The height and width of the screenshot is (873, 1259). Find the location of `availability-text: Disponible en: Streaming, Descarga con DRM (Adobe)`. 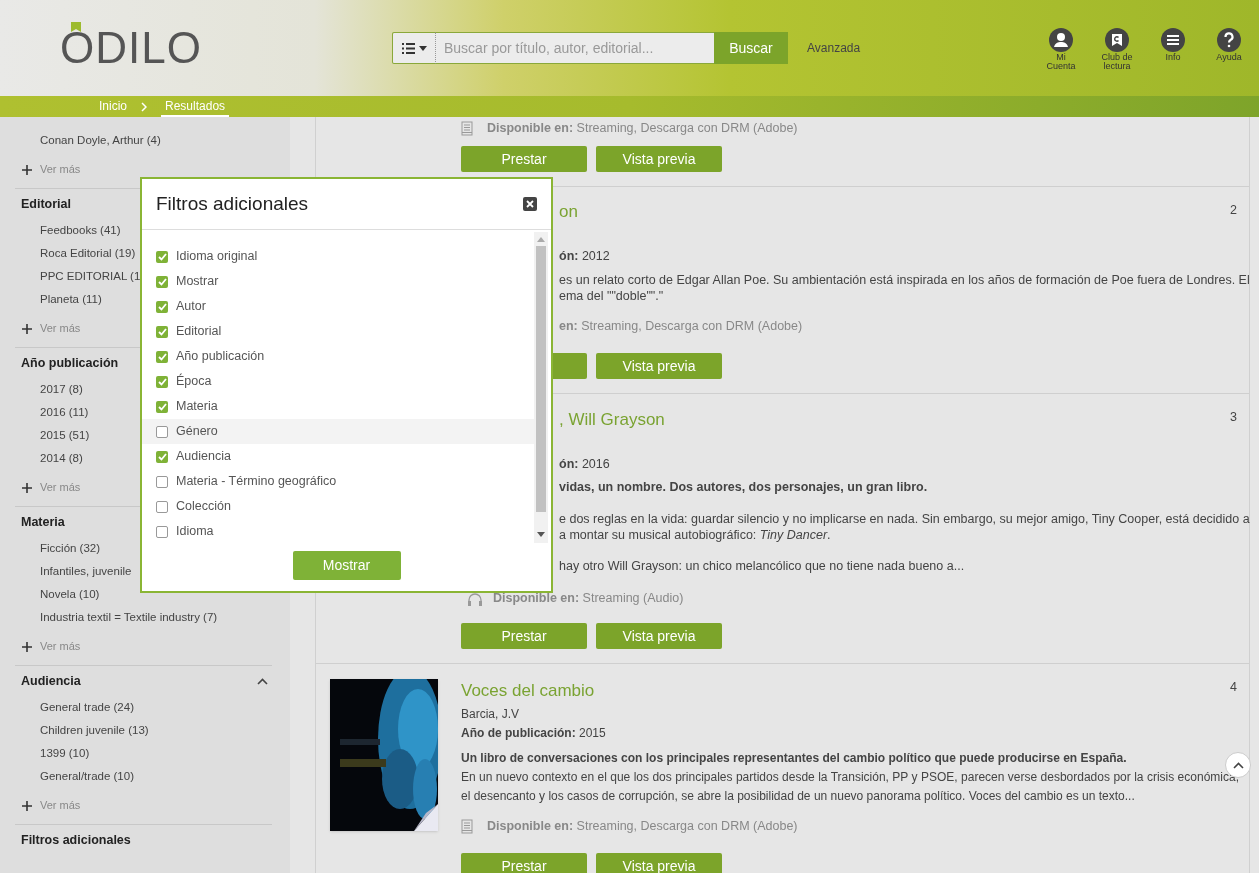

availability-text: Disponible en: Streaming, Descarga con DRM (Adobe) is located at coordinates (642, 827).